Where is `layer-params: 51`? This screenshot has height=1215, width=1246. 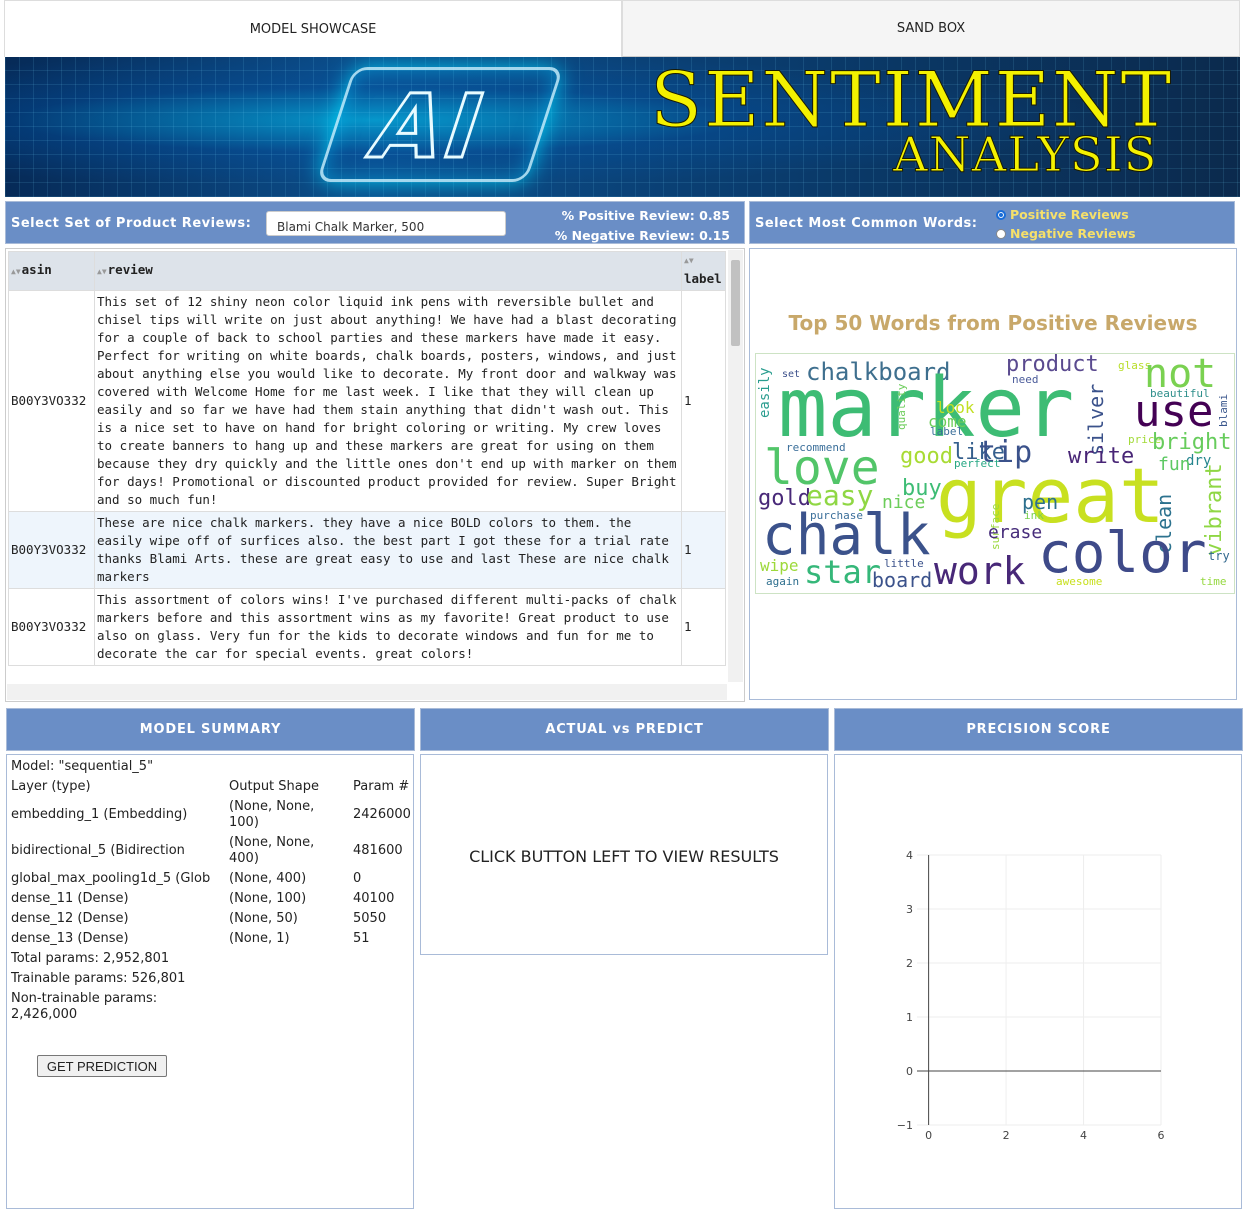
layer-params: 51 is located at coordinates (361, 938).